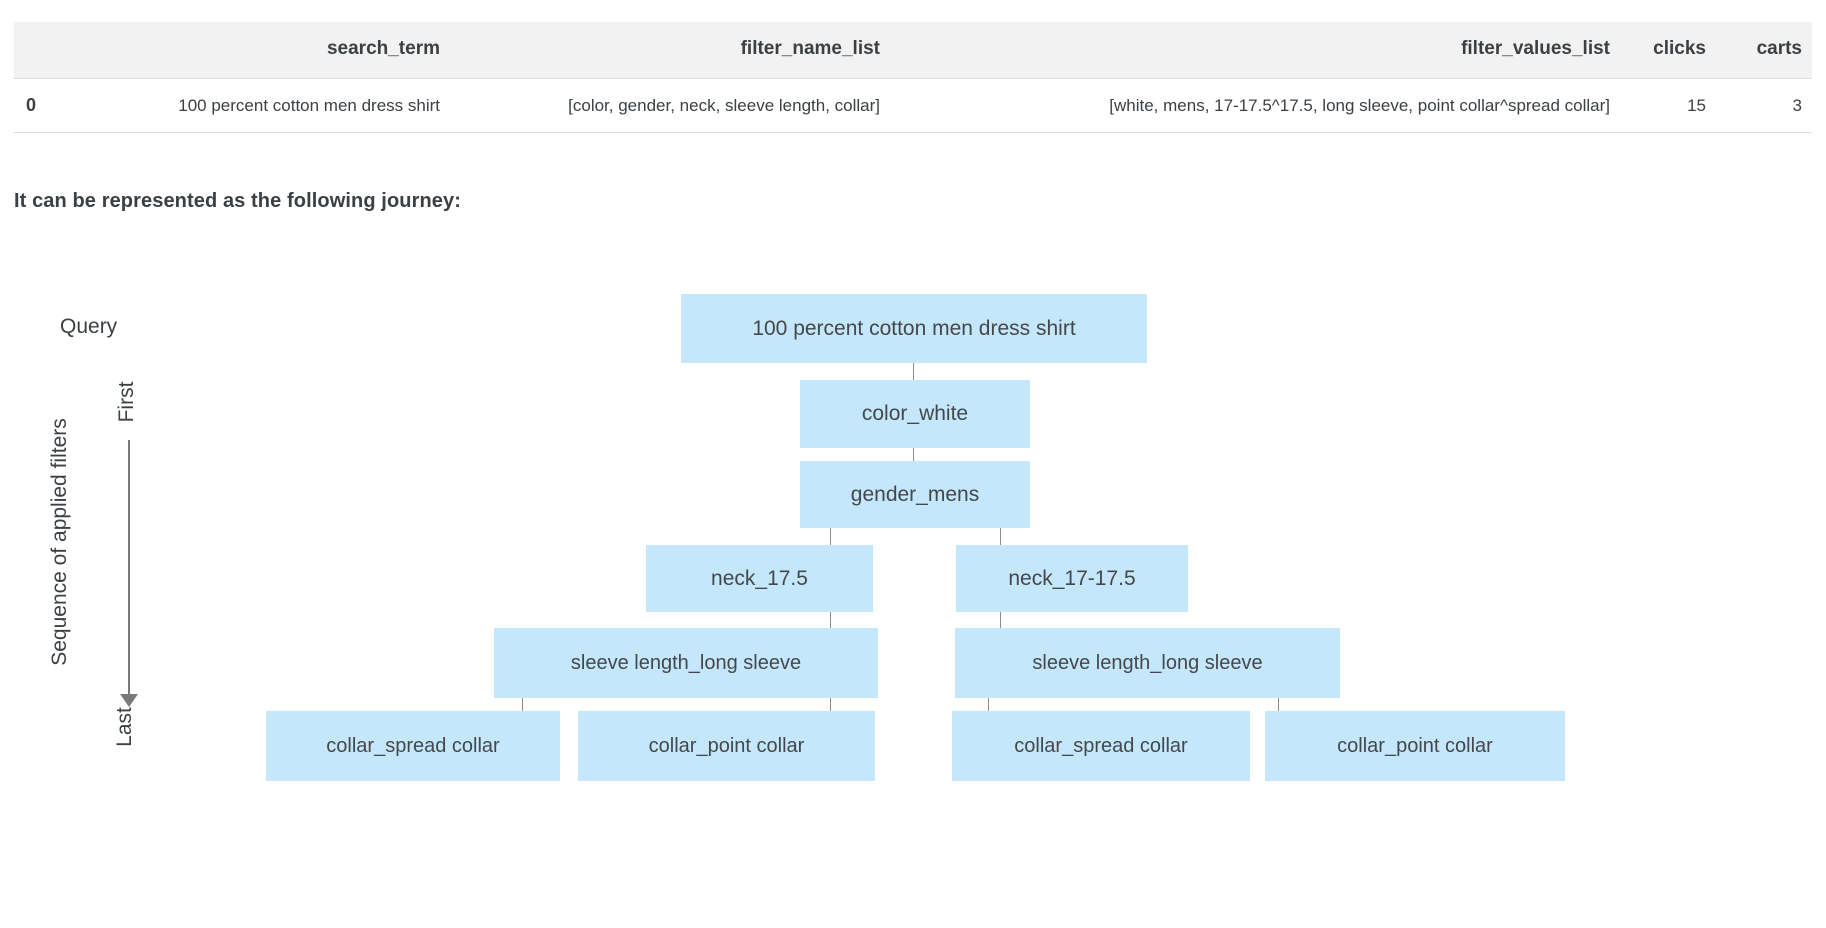 The image size is (1826, 928). I want to click on connector-neck-right-to-sleeve-right, so click(1000, 620).